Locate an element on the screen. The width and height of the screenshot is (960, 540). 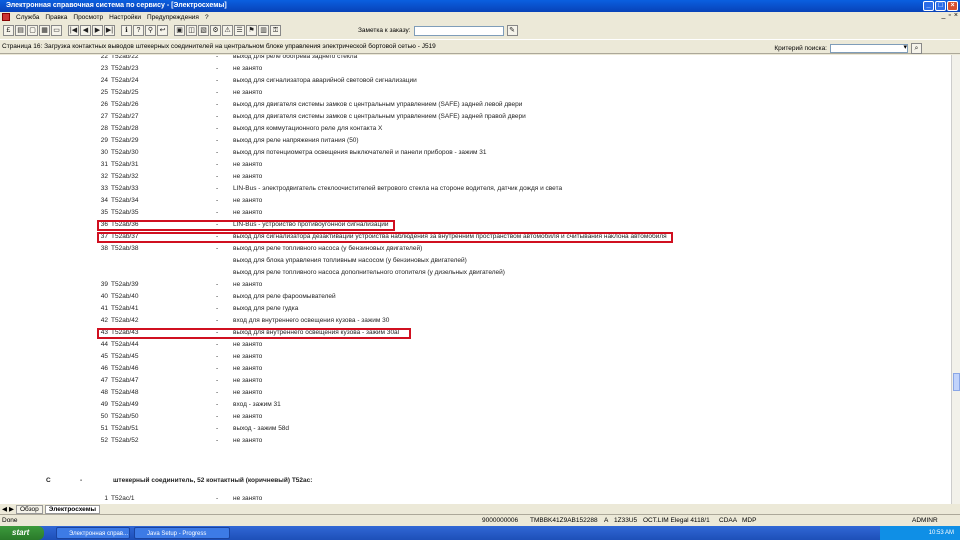
pin-number: 45 is located at coordinates (104, 356).